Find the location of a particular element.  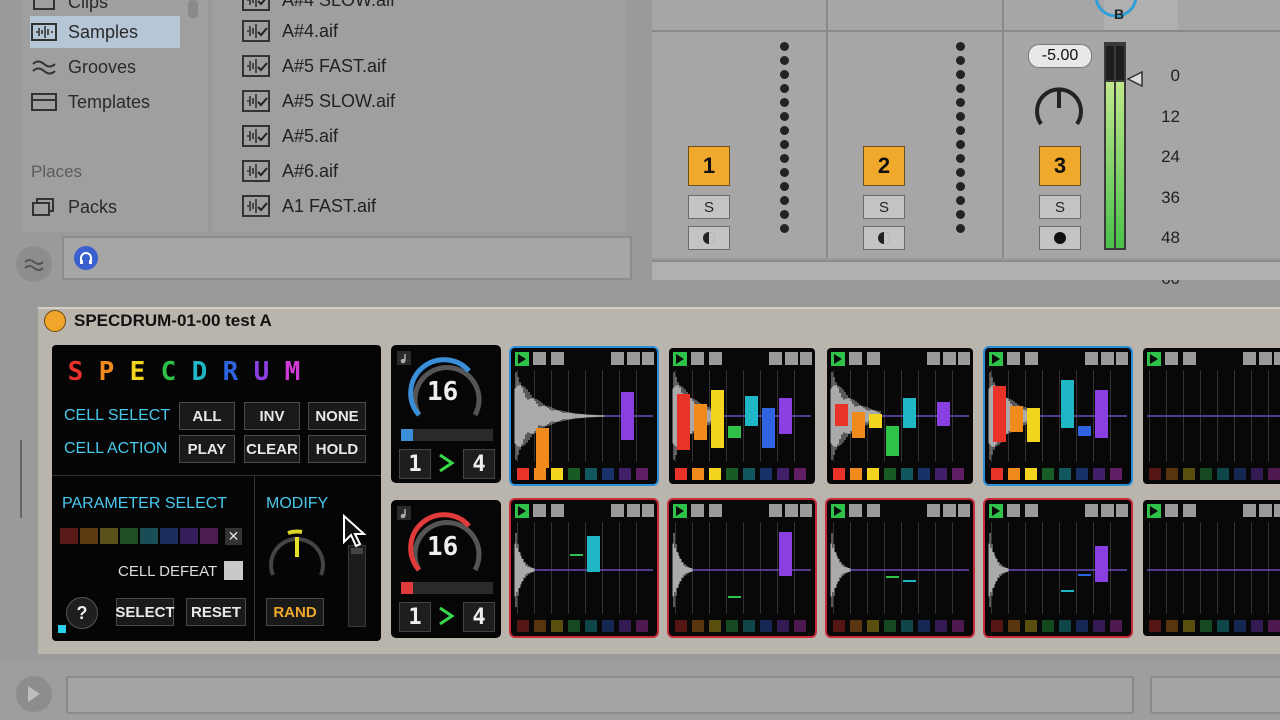

file-item: A#4 SLOW.aif is located at coordinates (318, 7).